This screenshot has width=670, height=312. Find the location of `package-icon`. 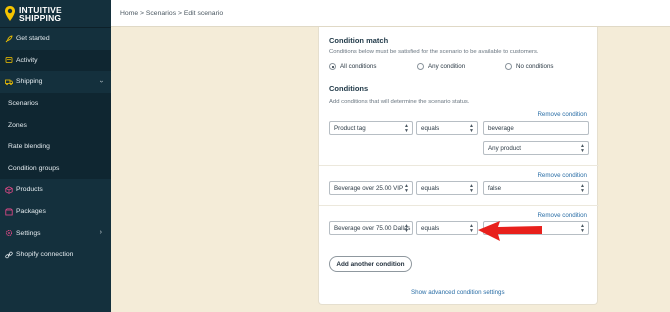

package-icon is located at coordinates (8, 211).